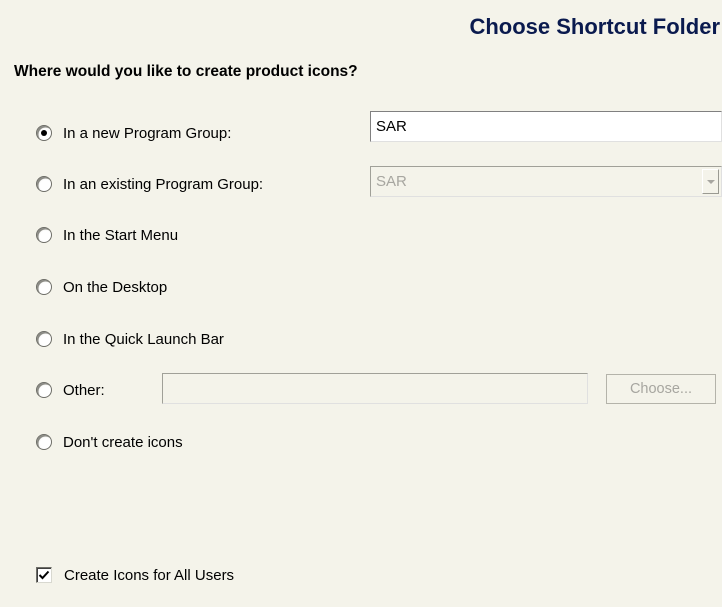 The height and width of the screenshot is (607, 722). I want to click on chevron-down-icon, so click(710, 181).